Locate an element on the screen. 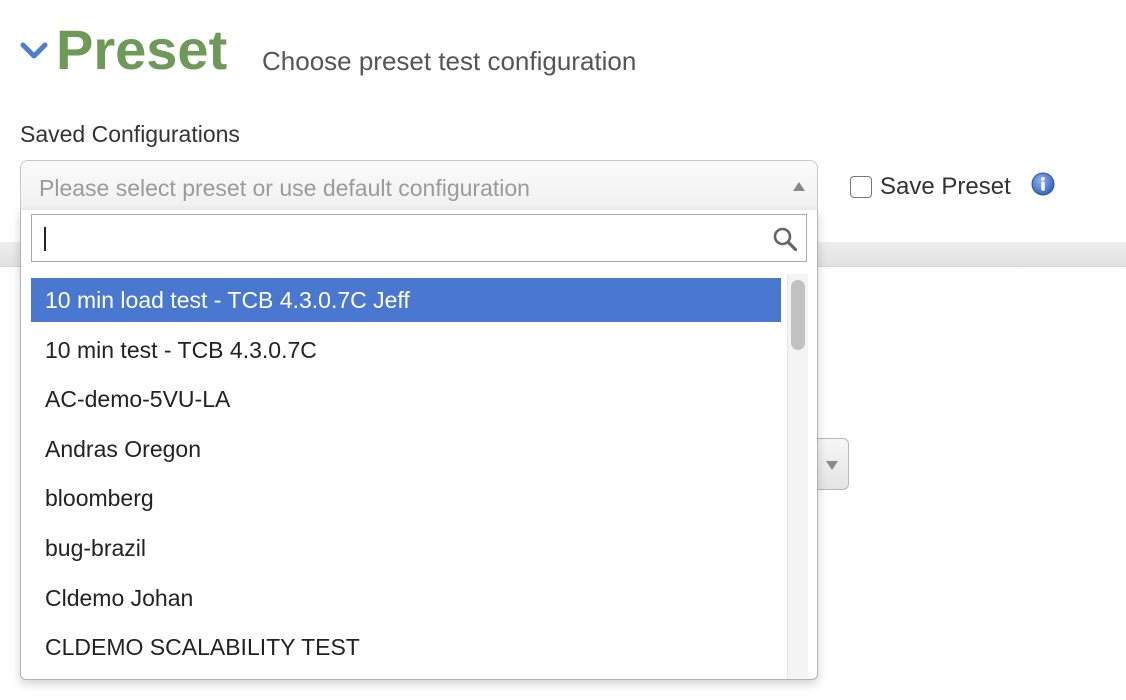 This screenshot has width=1126, height=700. save-preset-label: Save Preset is located at coordinates (945, 186).